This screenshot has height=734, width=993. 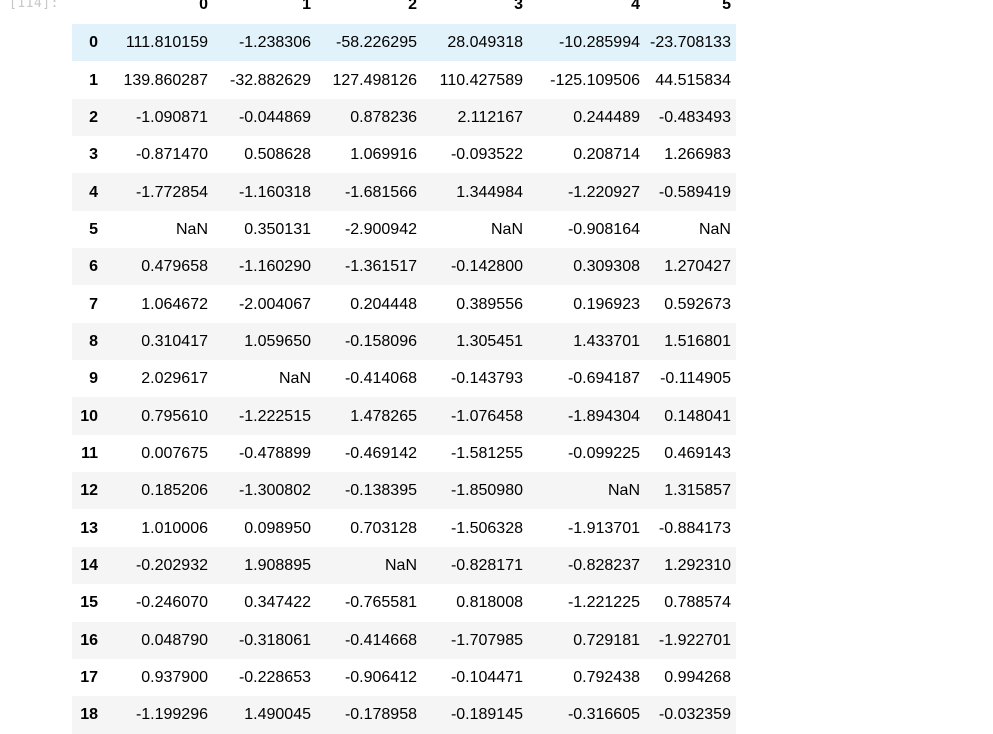 What do you see at coordinates (595, 80) in the screenshot?
I see `table-cell: -125.109506` at bounding box center [595, 80].